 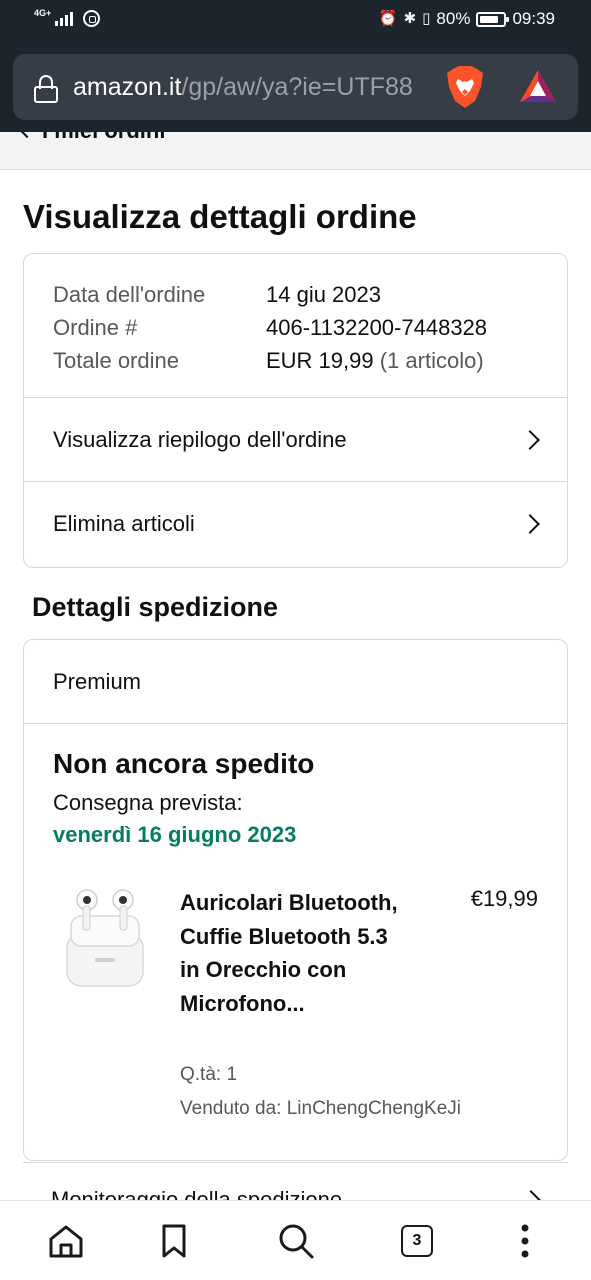 I want to click on page-title: Visualizza dettagli ordine, so click(x=220, y=216).